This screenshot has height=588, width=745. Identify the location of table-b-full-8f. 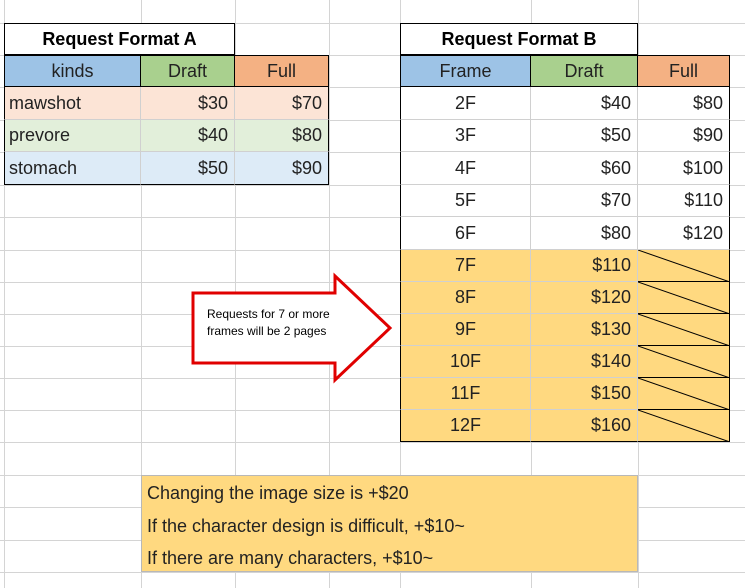
(684, 298).